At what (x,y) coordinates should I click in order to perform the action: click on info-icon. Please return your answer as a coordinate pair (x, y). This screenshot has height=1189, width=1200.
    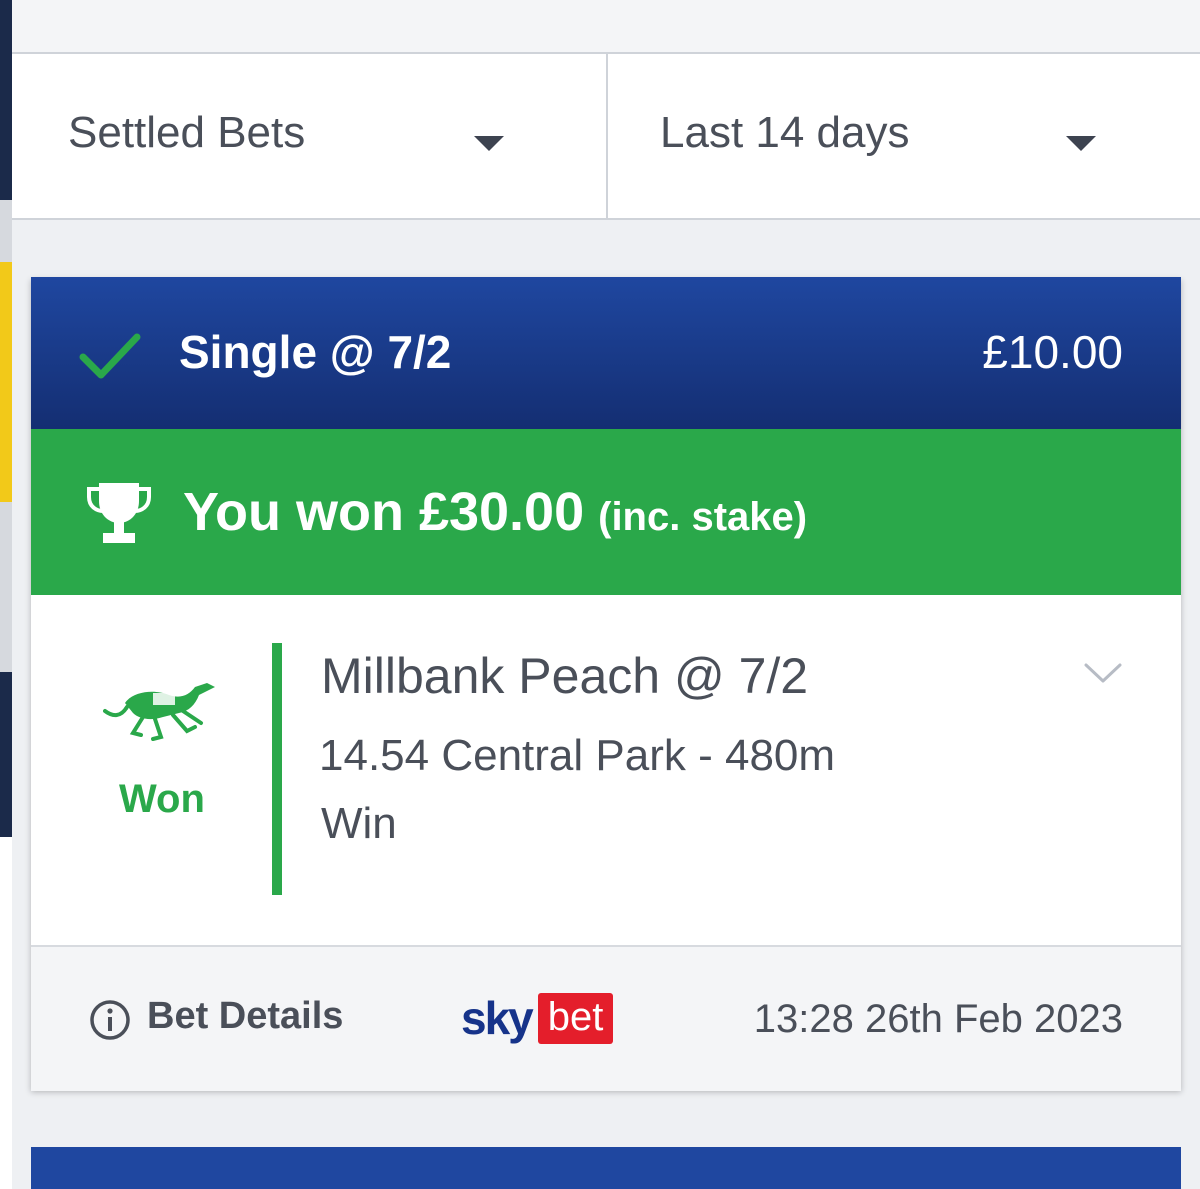
    Looking at the image, I should click on (110, 1020).